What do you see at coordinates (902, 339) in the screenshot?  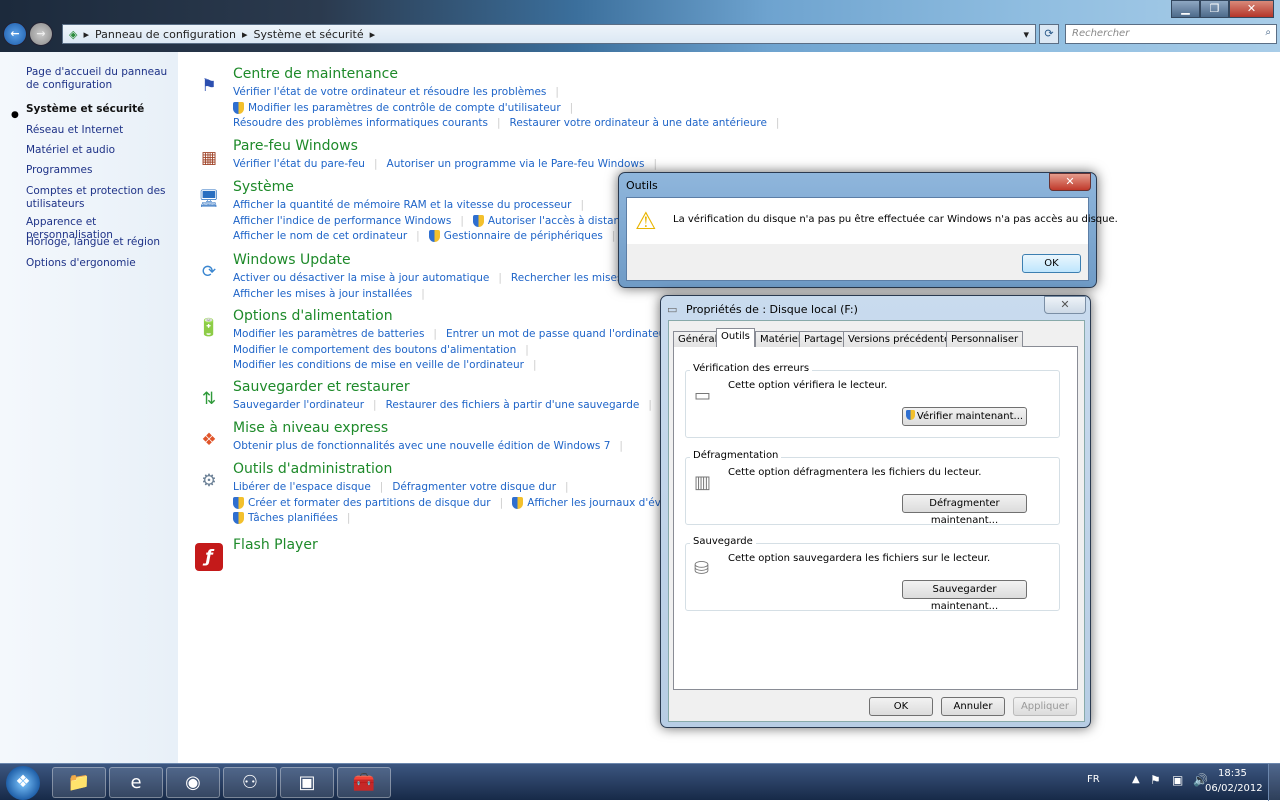 I see `tab-versions-pr-c-dentes: Versions précédentes` at bounding box center [902, 339].